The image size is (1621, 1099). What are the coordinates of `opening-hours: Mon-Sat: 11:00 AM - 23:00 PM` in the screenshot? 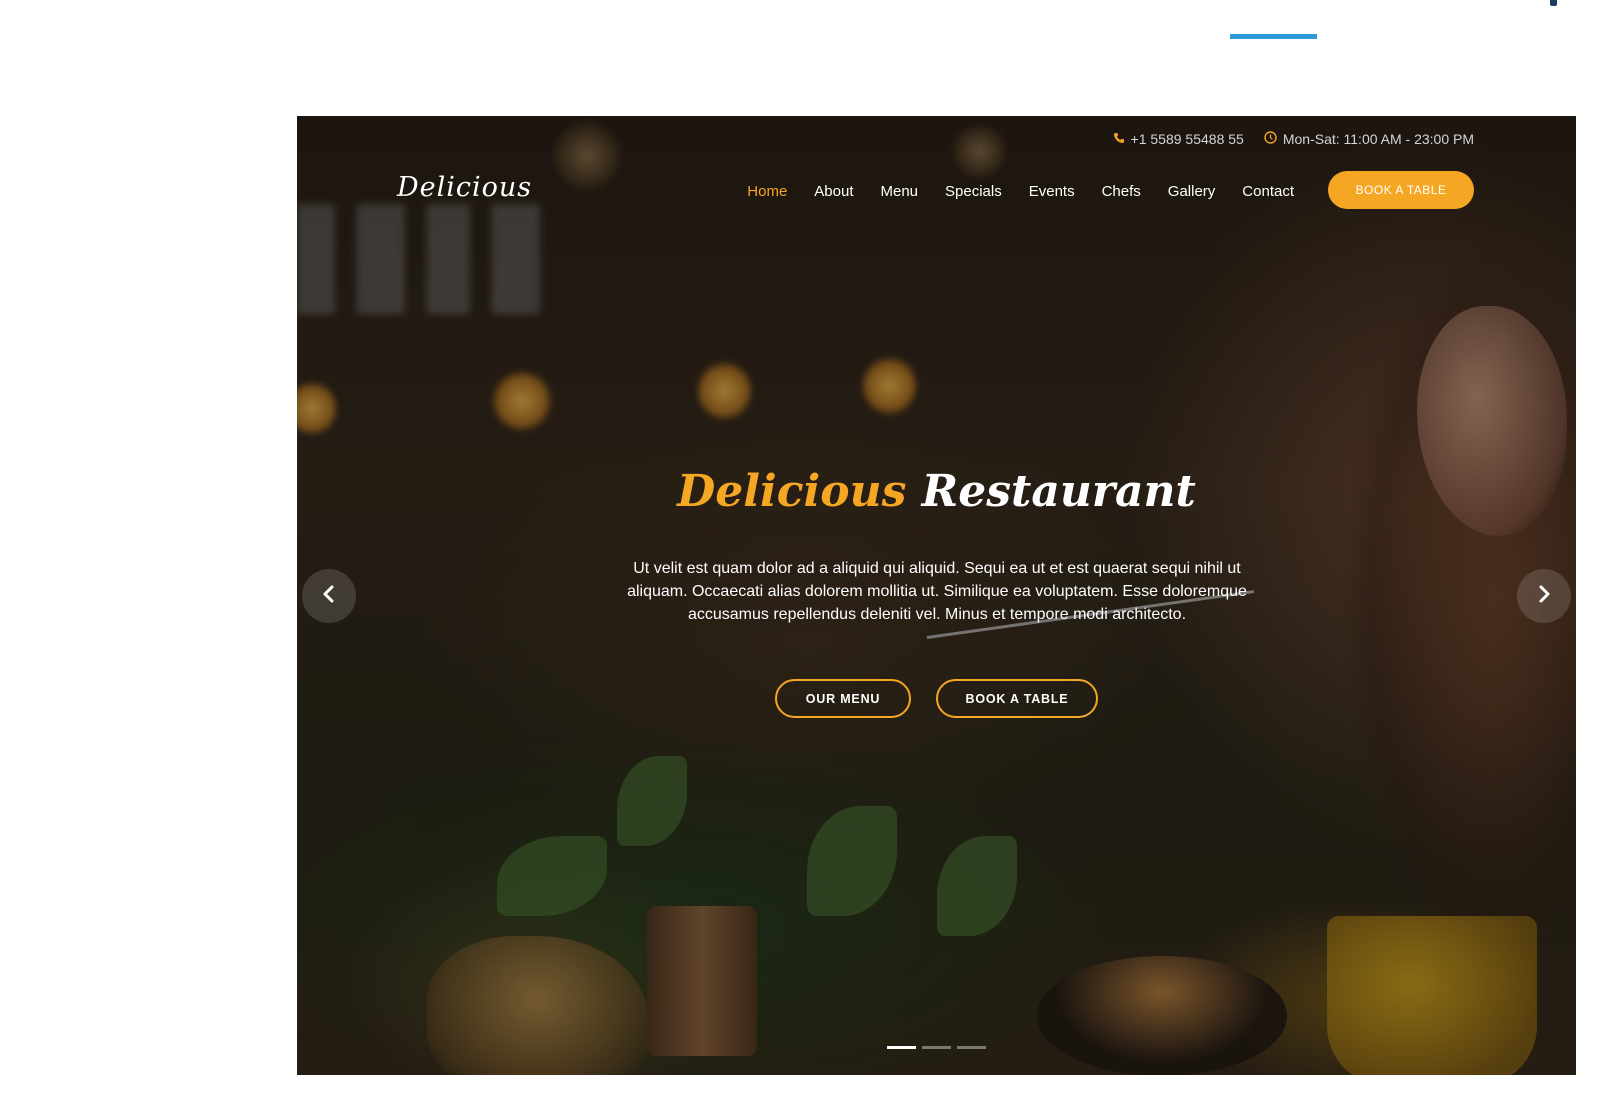 It's located at (1378, 139).